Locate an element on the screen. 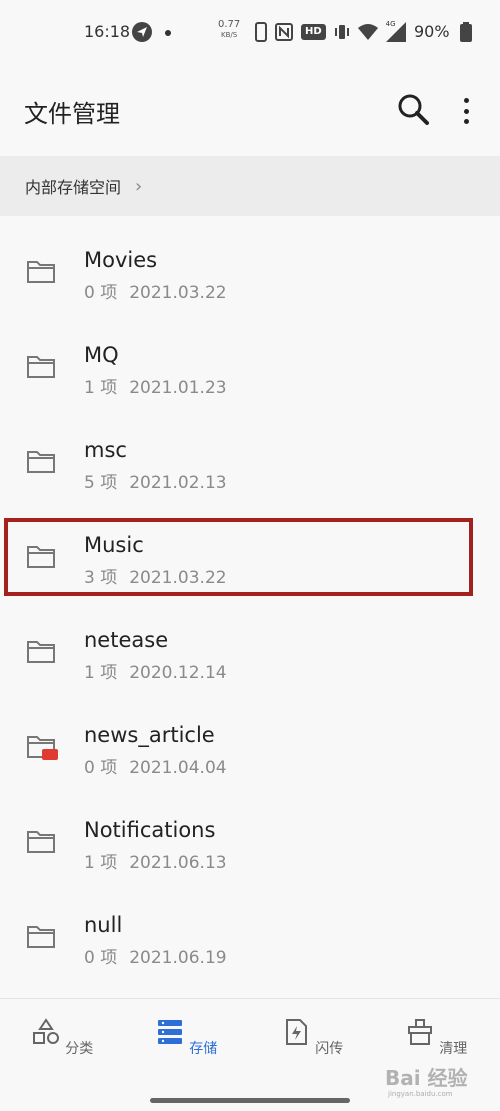 This screenshot has width=500, height=1111. list-item: Notifications 1 项 2021.06.13 is located at coordinates (250, 833).